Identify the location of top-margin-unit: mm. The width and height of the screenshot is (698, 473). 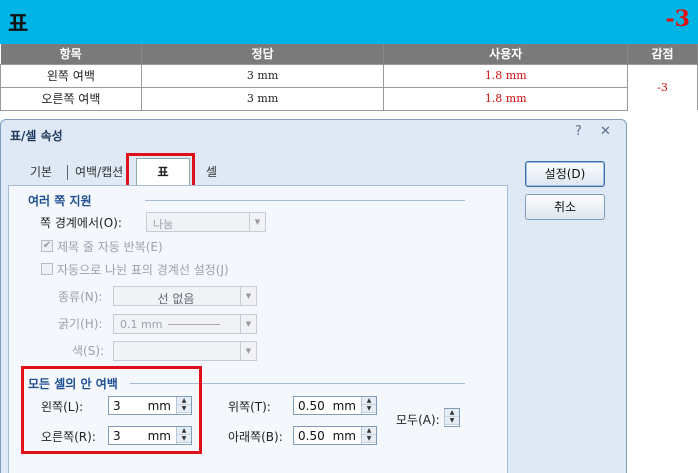
(344, 406).